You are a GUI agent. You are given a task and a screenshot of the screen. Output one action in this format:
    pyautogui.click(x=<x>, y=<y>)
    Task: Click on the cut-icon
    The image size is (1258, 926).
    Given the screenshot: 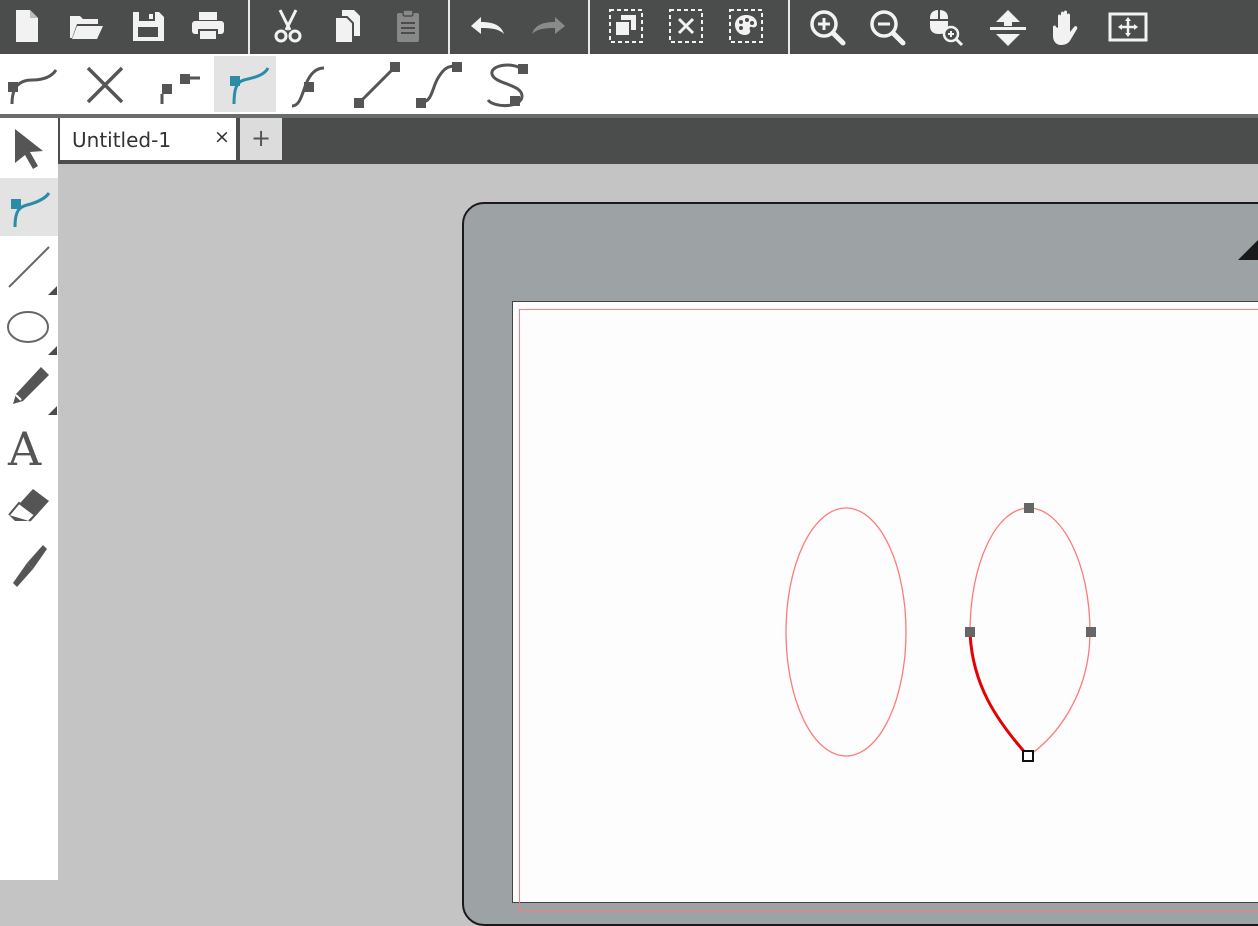 What is the action you would take?
    pyautogui.click(x=288, y=26)
    